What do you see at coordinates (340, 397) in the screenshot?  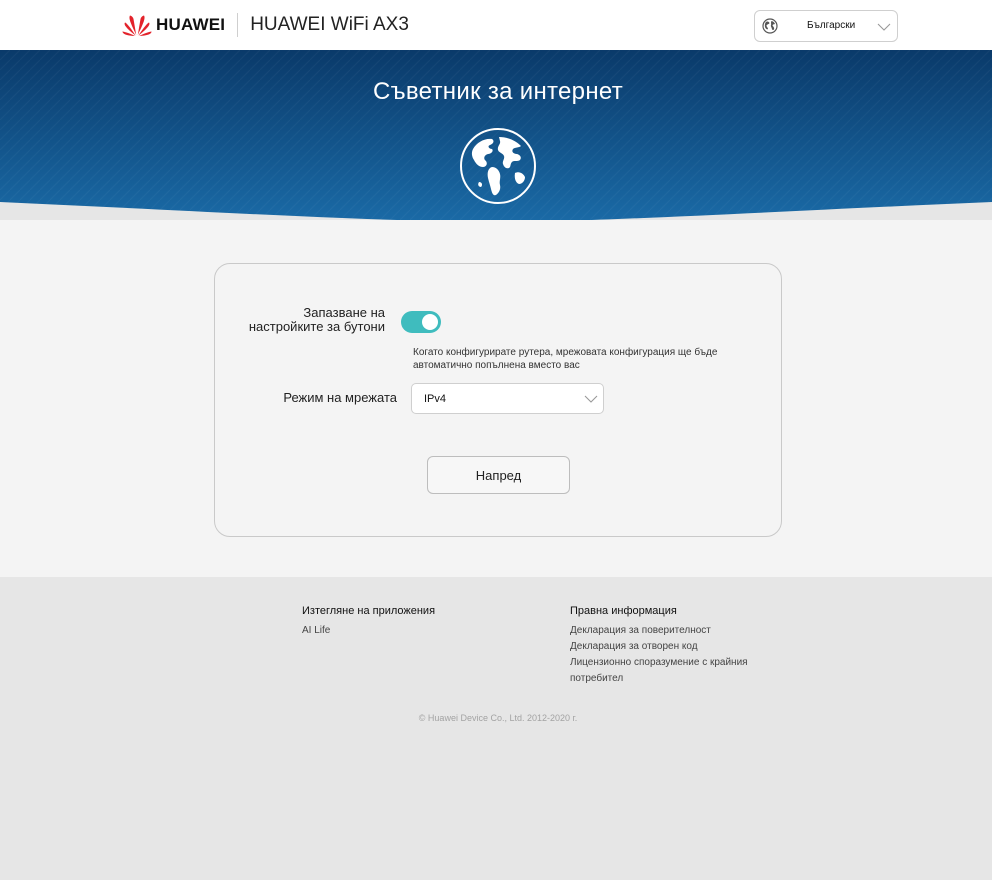 I see `network-mode-label: Режим на мрежата` at bounding box center [340, 397].